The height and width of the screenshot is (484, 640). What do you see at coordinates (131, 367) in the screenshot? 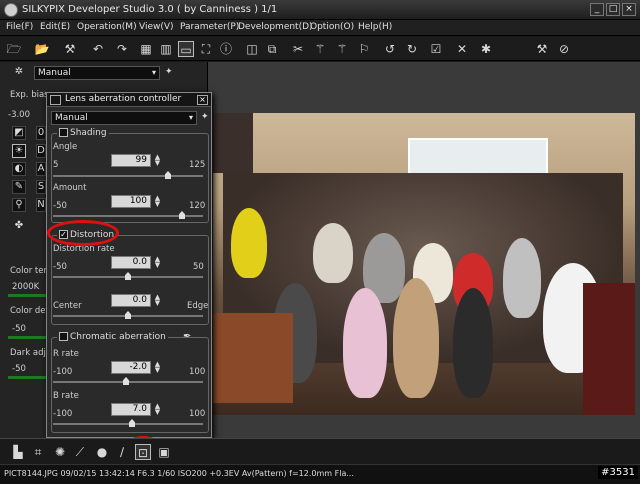
I see `r-rate-input: -2.0` at bounding box center [131, 367].